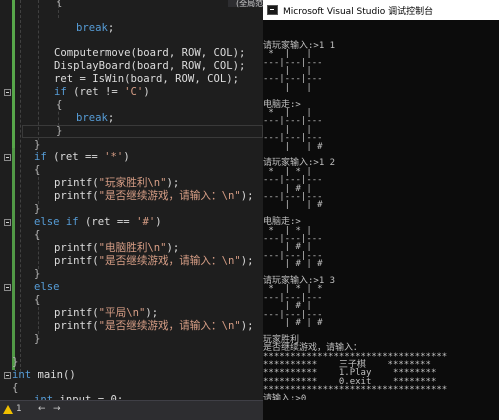  I want to click on code-line: printf("电脑胜利\n");, so click(116, 248).